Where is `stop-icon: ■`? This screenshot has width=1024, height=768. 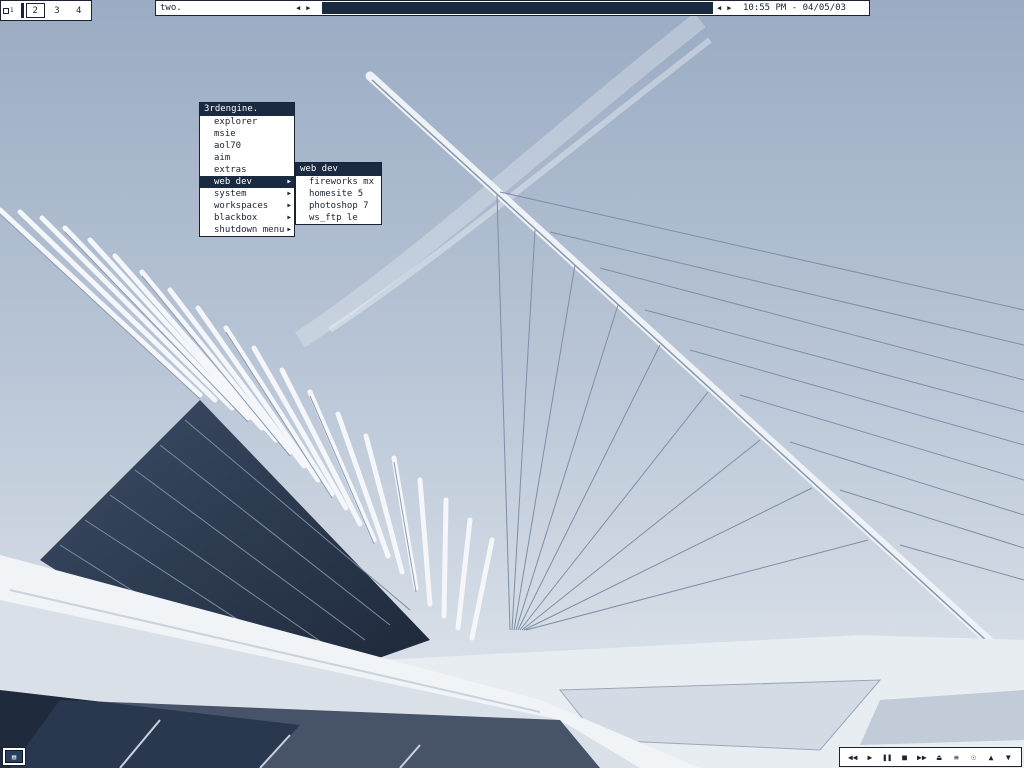 stop-icon: ■ is located at coordinates (905, 757).